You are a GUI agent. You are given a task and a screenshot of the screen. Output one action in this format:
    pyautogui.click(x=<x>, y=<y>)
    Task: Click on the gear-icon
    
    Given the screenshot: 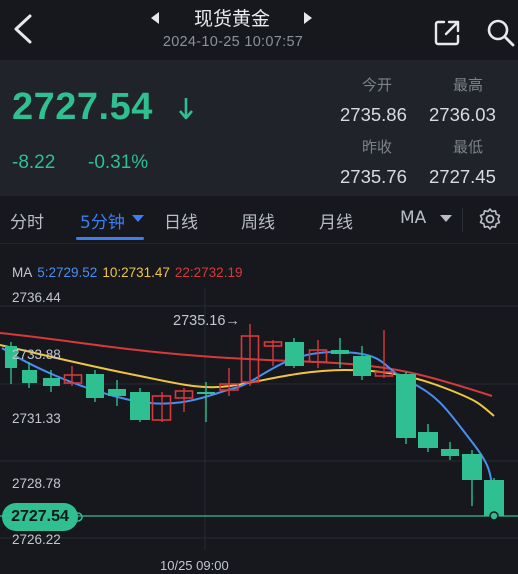 What is the action you would take?
    pyautogui.click(x=490, y=219)
    